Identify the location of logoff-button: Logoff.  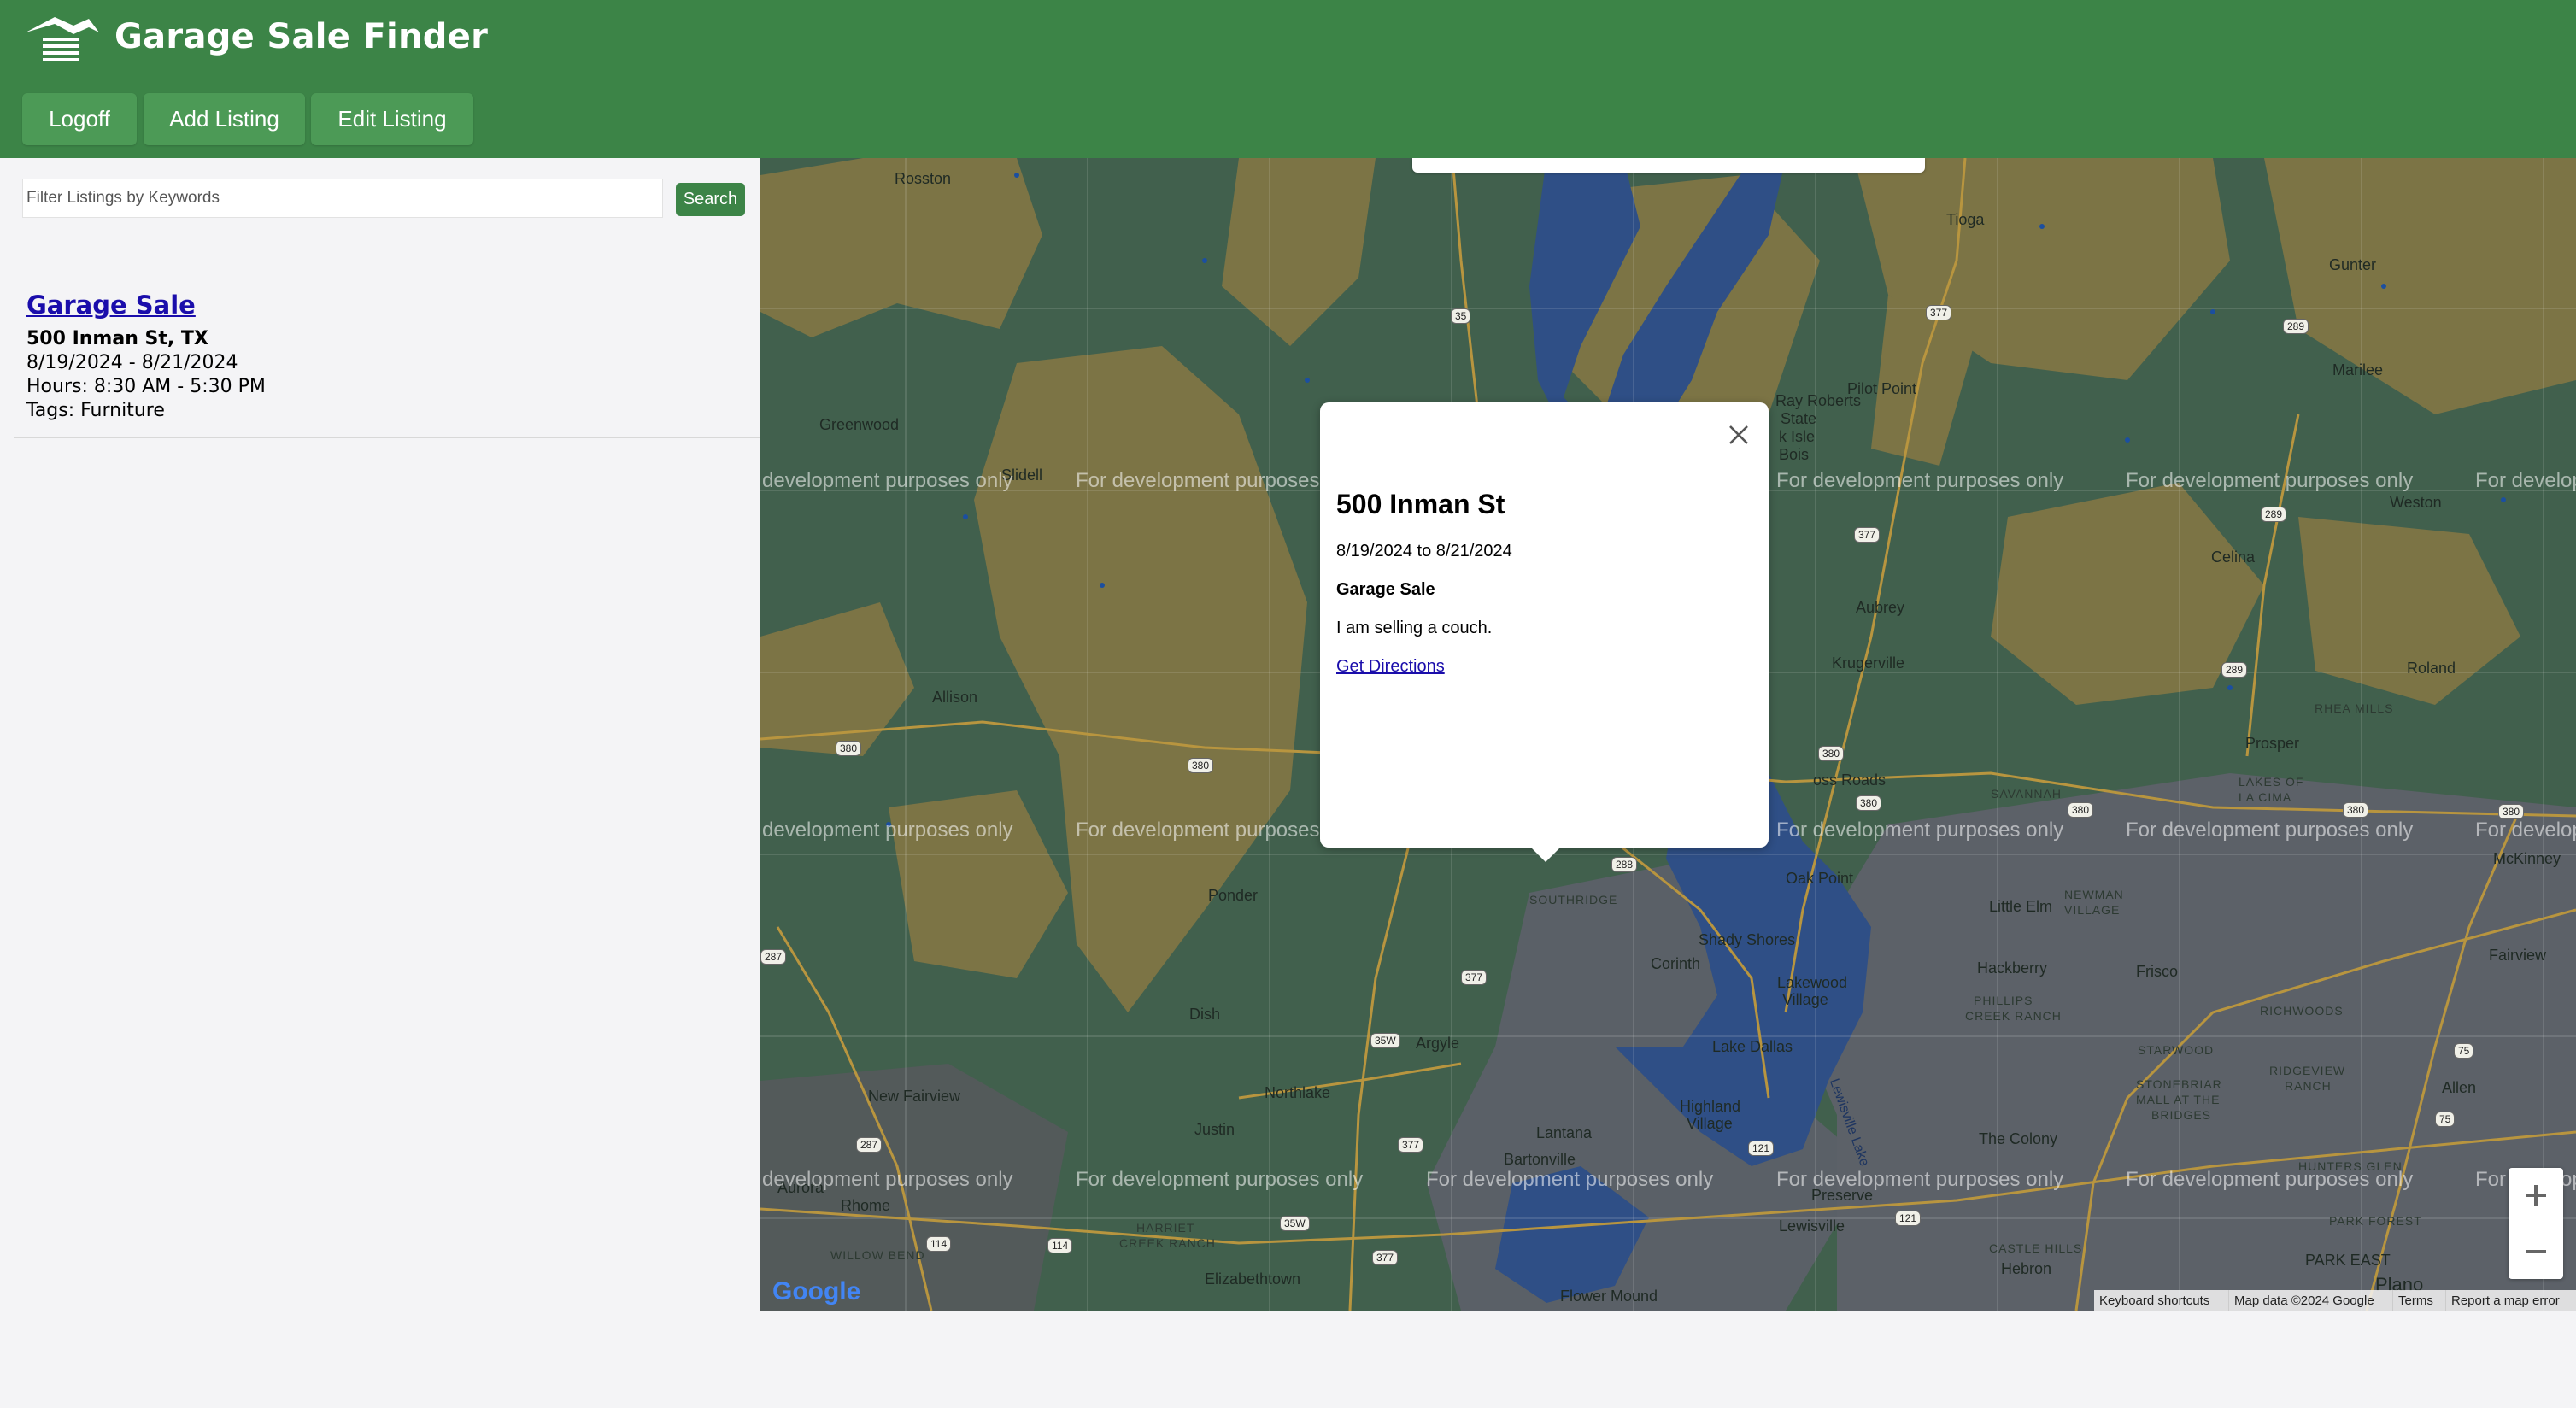
(79, 119).